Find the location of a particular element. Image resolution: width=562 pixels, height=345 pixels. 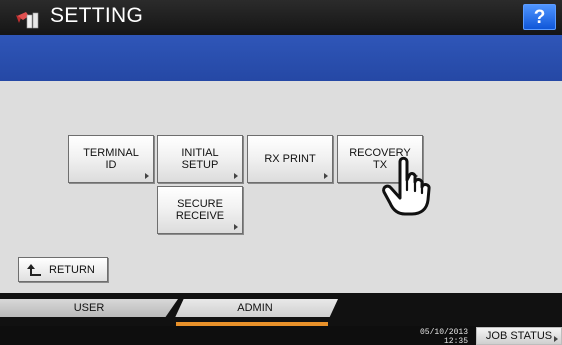

job-status-button: JOB STATUS is located at coordinates (519, 336).